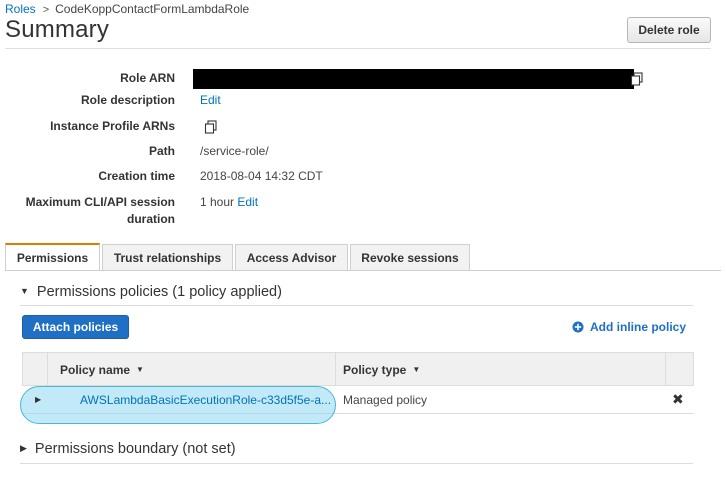 Image resolution: width=726 pixels, height=487 pixels. I want to click on tabs-divider, so click(363, 270).